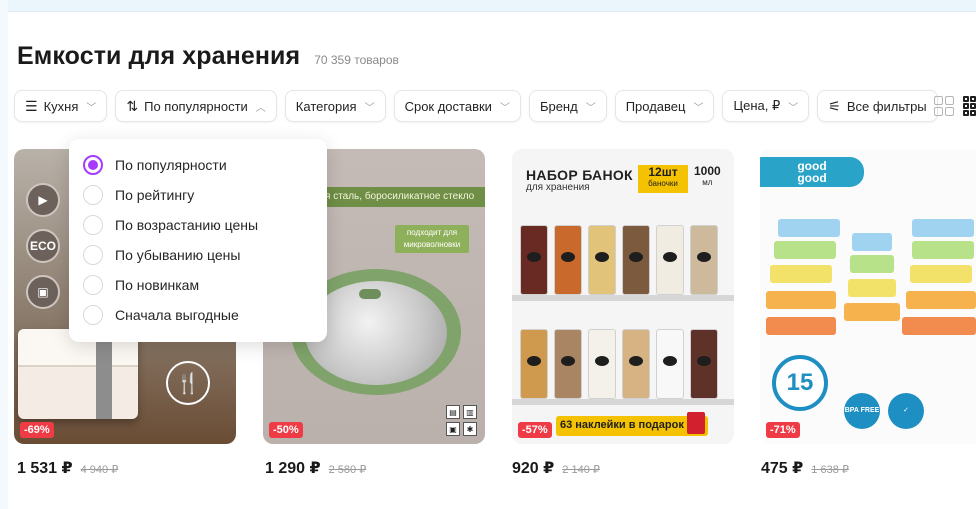  Describe the element at coordinates (155, 195) in the screenshot. I see `sort-option-label: По рейтингу` at that location.